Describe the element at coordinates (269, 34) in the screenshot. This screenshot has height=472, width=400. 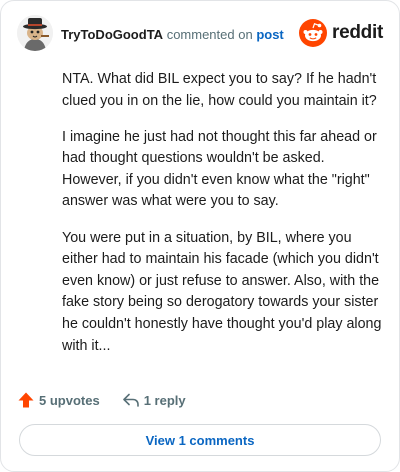
I see `post-link: post` at that location.